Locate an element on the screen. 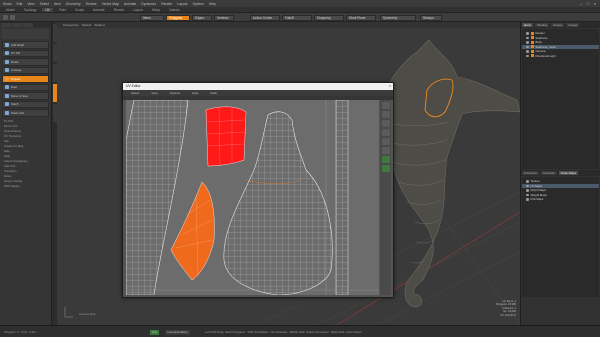 The image size is (600, 337). menu-item-geometry: Geometry is located at coordinates (73, 4).